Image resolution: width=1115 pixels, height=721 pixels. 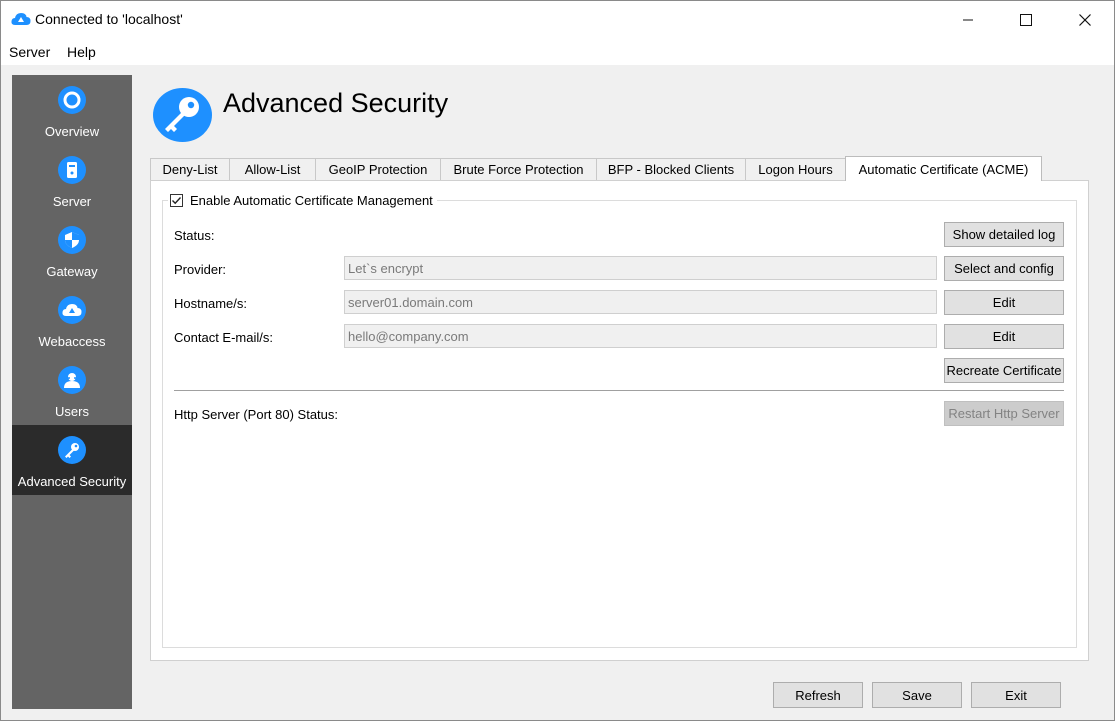 What do you see at coordinates (1004, 336) in the screenshot?
I see `contact-email-edit-button: Edit` at bounding box center [1004, 336].